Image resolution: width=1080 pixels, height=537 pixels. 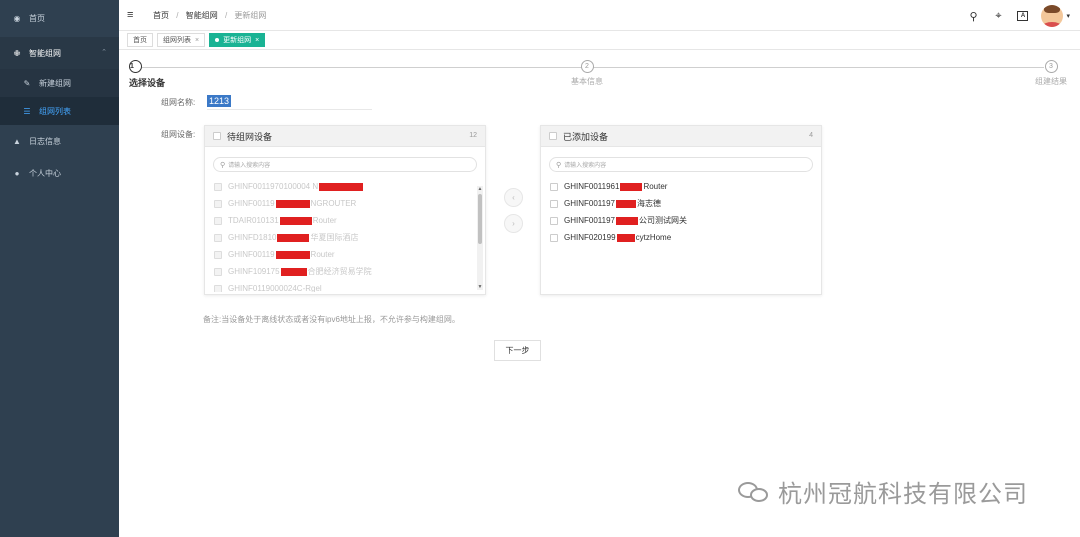 What do you see at coordinates (349, 286) in the screenshot?
I see `list-item: GHINF0119000024C -Rgel` at bounding box center [349, 286].